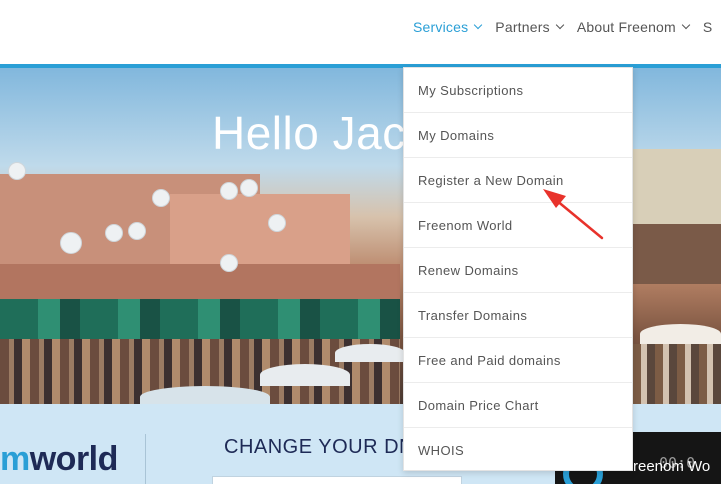  I want to click on band-divider, so click(145, 459).